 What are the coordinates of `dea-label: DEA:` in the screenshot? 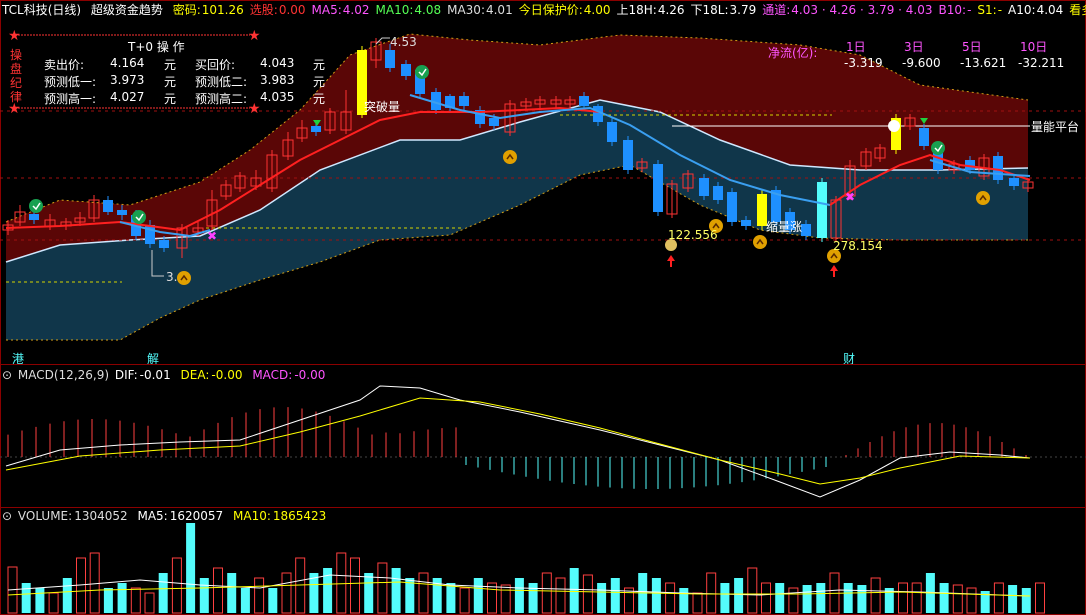 It's located at (195, 375).